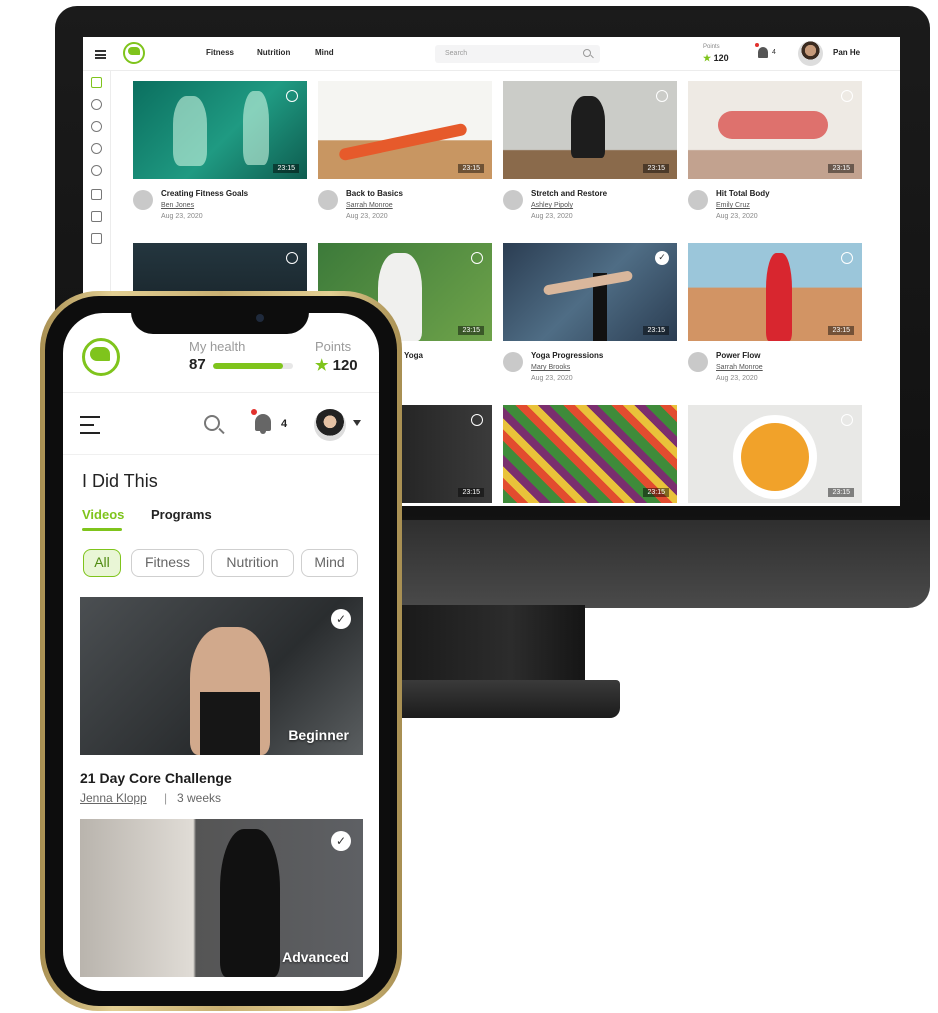 The height and width of the screenshot is (1013, 938). Describe the element at coordinates (221, 898) in the screenshot. I see `program-thumbnail: ✓ Advanced` at that location.